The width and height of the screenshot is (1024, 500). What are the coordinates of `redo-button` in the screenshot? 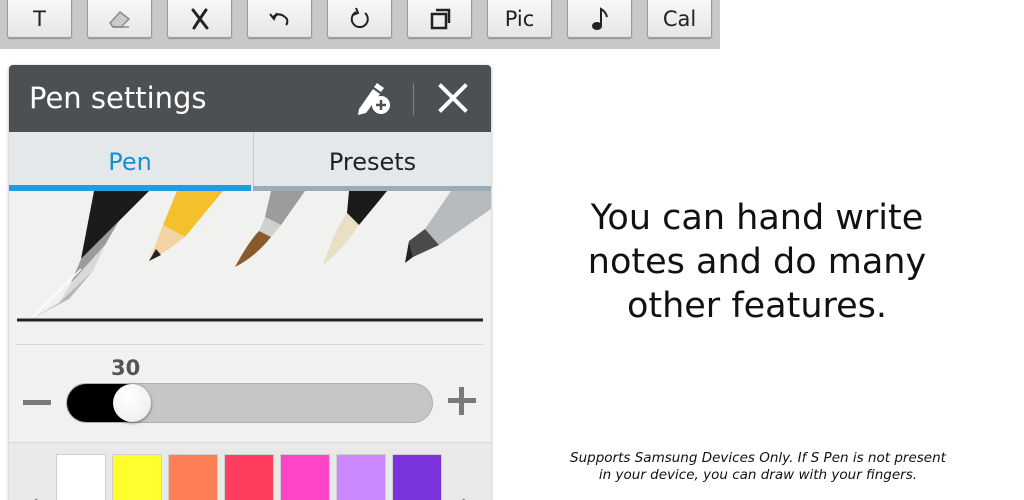 It's located at (359, 19).